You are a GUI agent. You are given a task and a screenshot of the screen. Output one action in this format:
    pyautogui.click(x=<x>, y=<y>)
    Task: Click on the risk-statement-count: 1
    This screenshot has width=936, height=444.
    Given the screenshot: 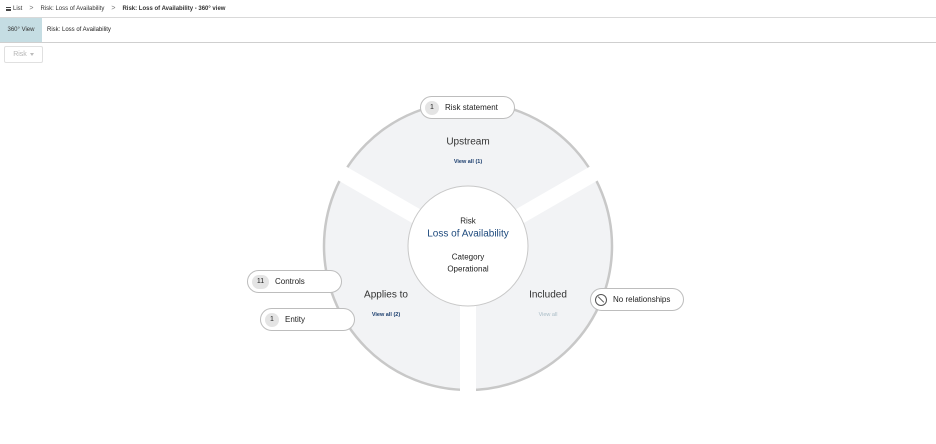 What is the action you would take?
    pyautogui.click(x=432, y=107)
    